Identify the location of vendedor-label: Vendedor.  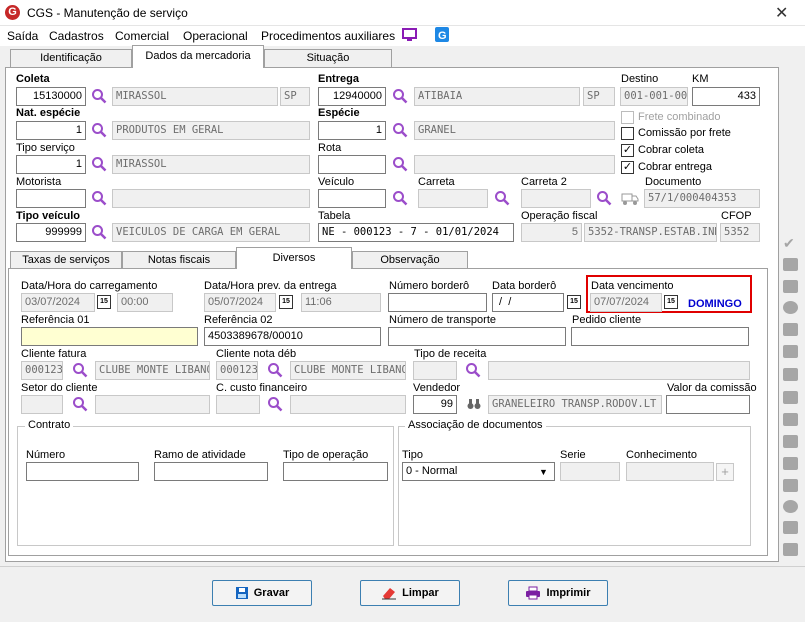
(437, 388).